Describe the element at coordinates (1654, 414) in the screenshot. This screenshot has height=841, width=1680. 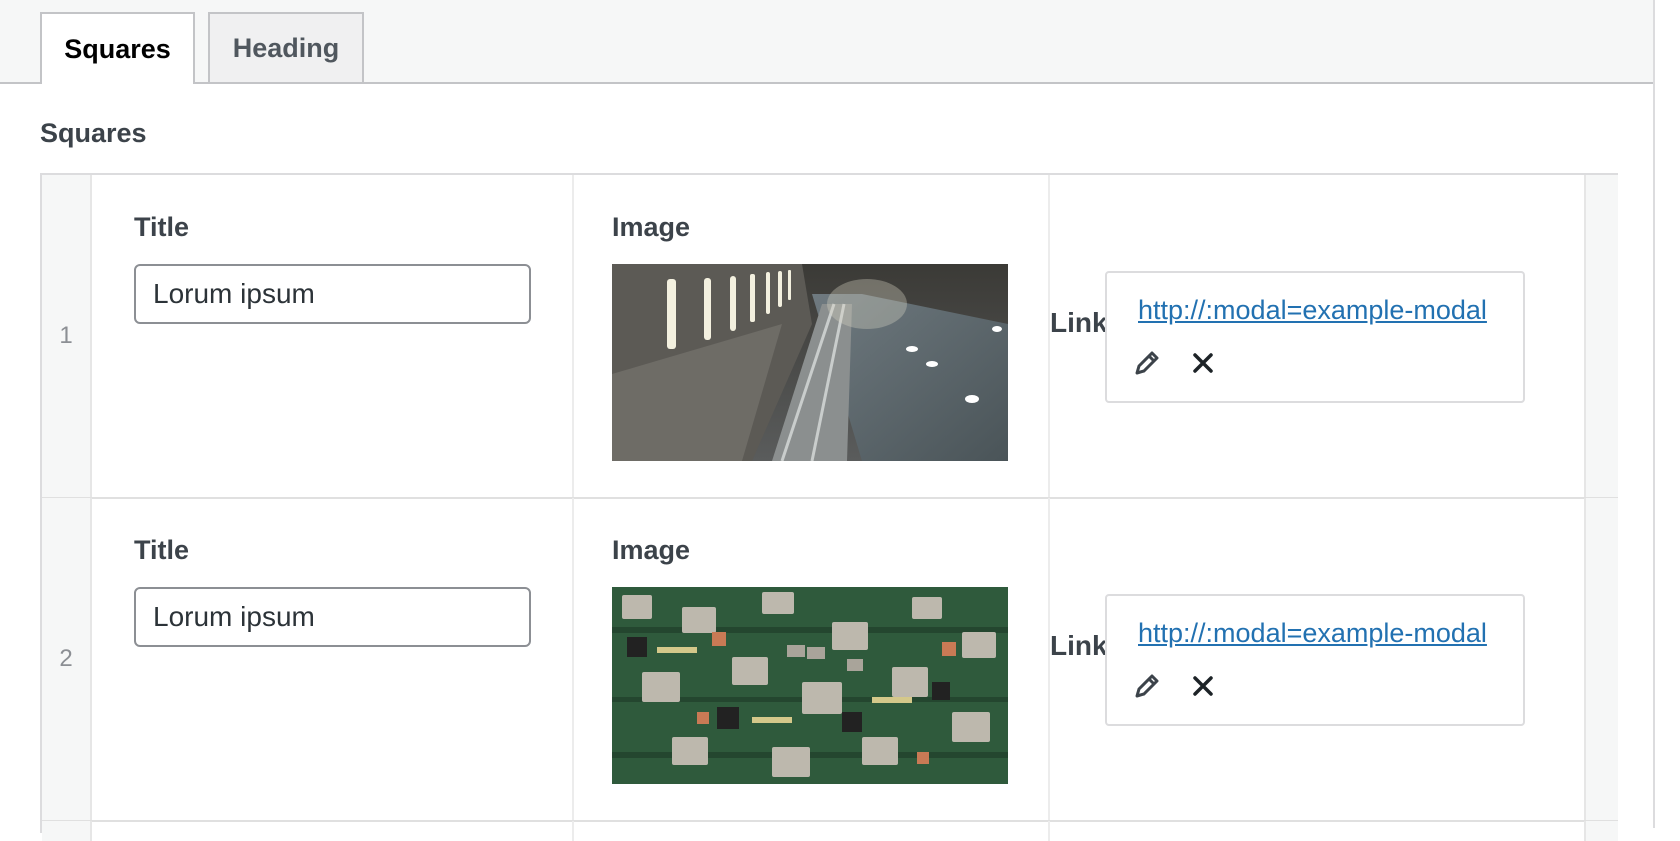
I see `panel-edge` at that location.